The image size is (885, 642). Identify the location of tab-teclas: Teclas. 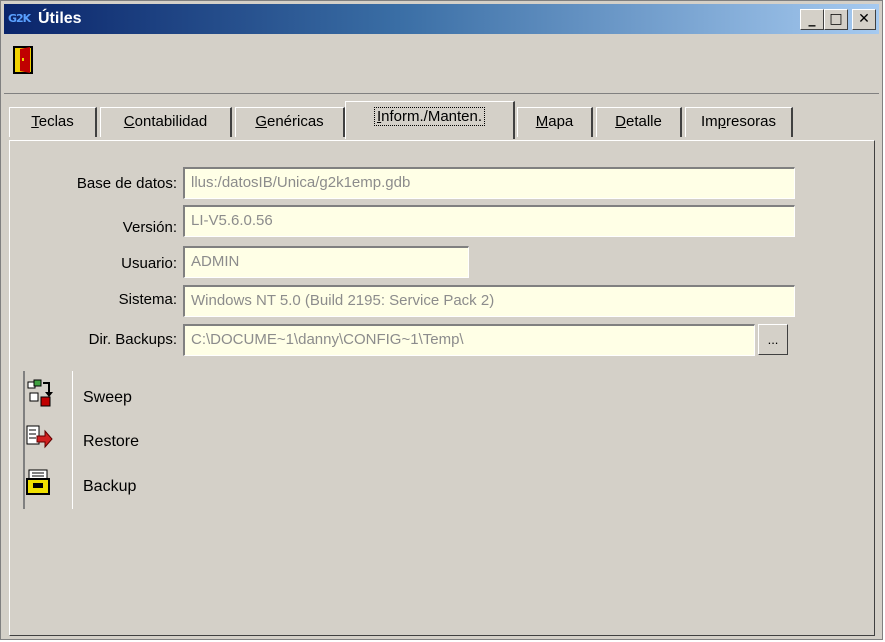
(53, 122).